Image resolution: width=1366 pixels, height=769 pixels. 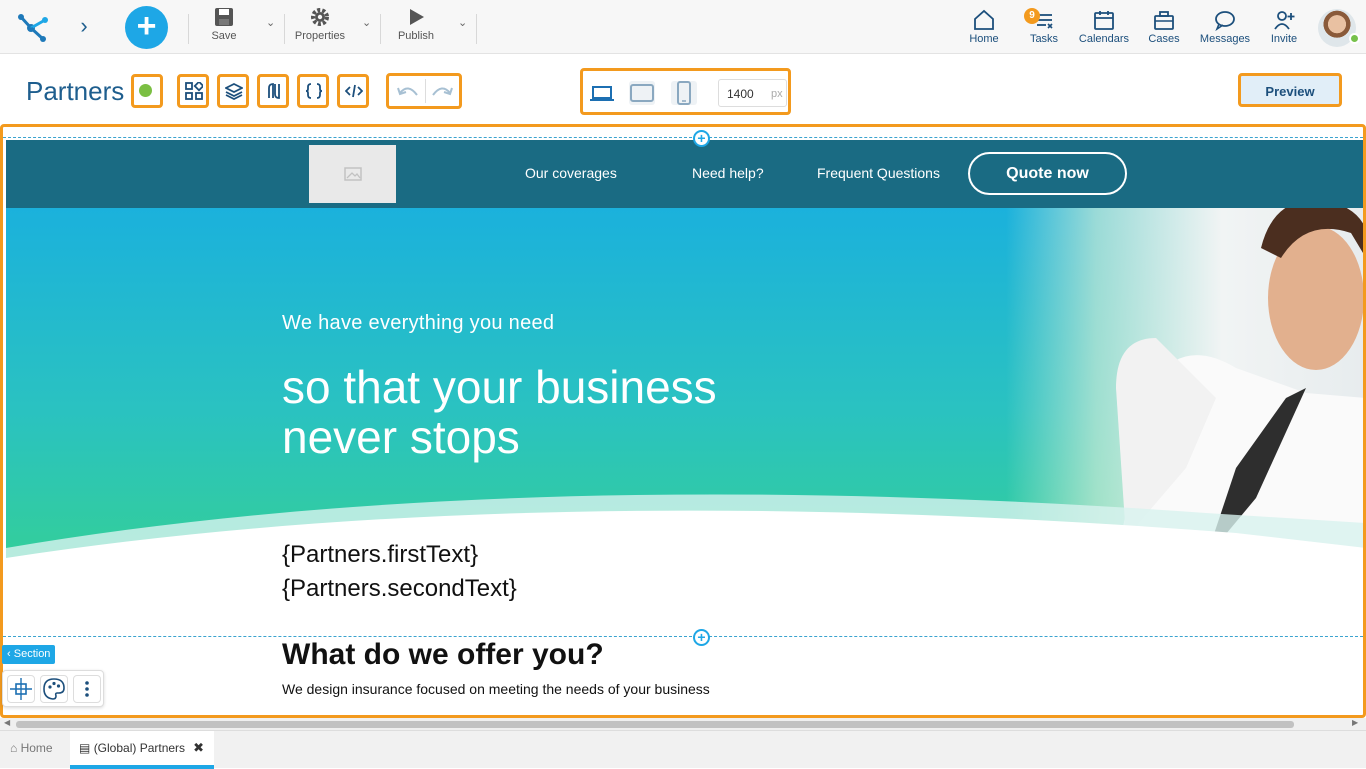 I want to click on layers-button, so click(x=233, y=91).